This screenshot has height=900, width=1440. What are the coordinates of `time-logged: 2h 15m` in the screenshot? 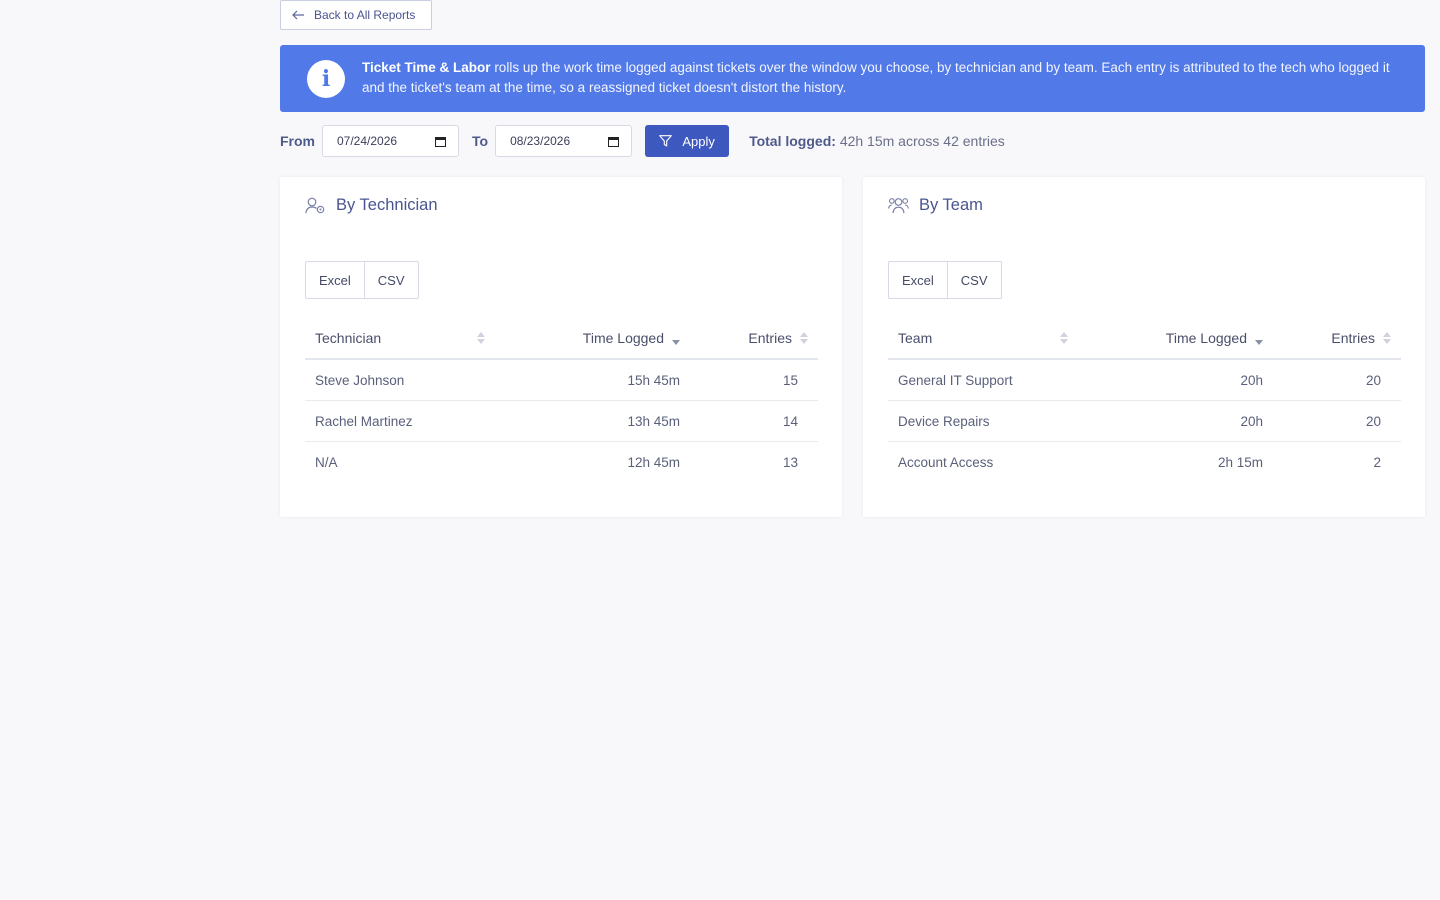 It's located at (1240, 462).